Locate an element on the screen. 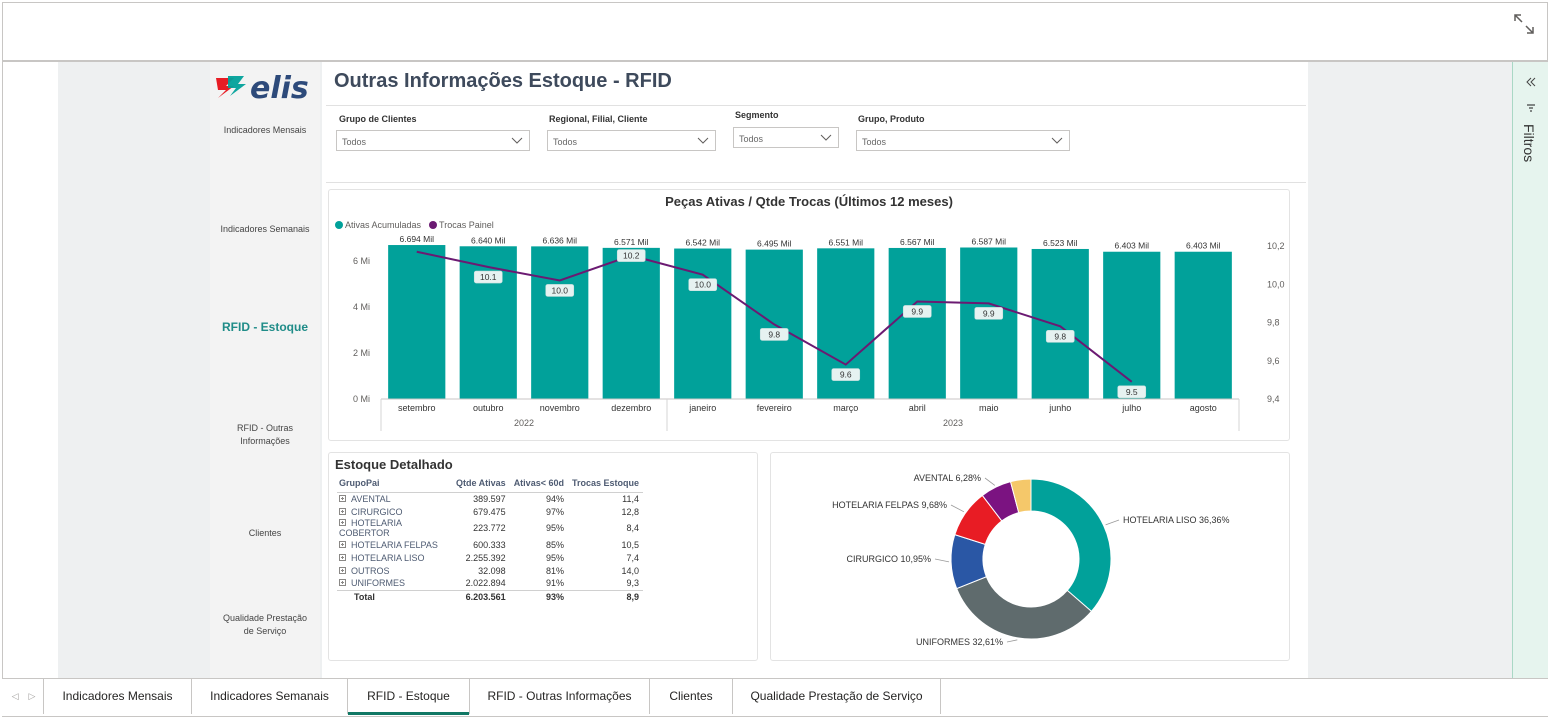 This screenshot has height=719, width=1550. cell-grupopai: HOTELARIA COBERTOR is located at coordinates (394, 528).